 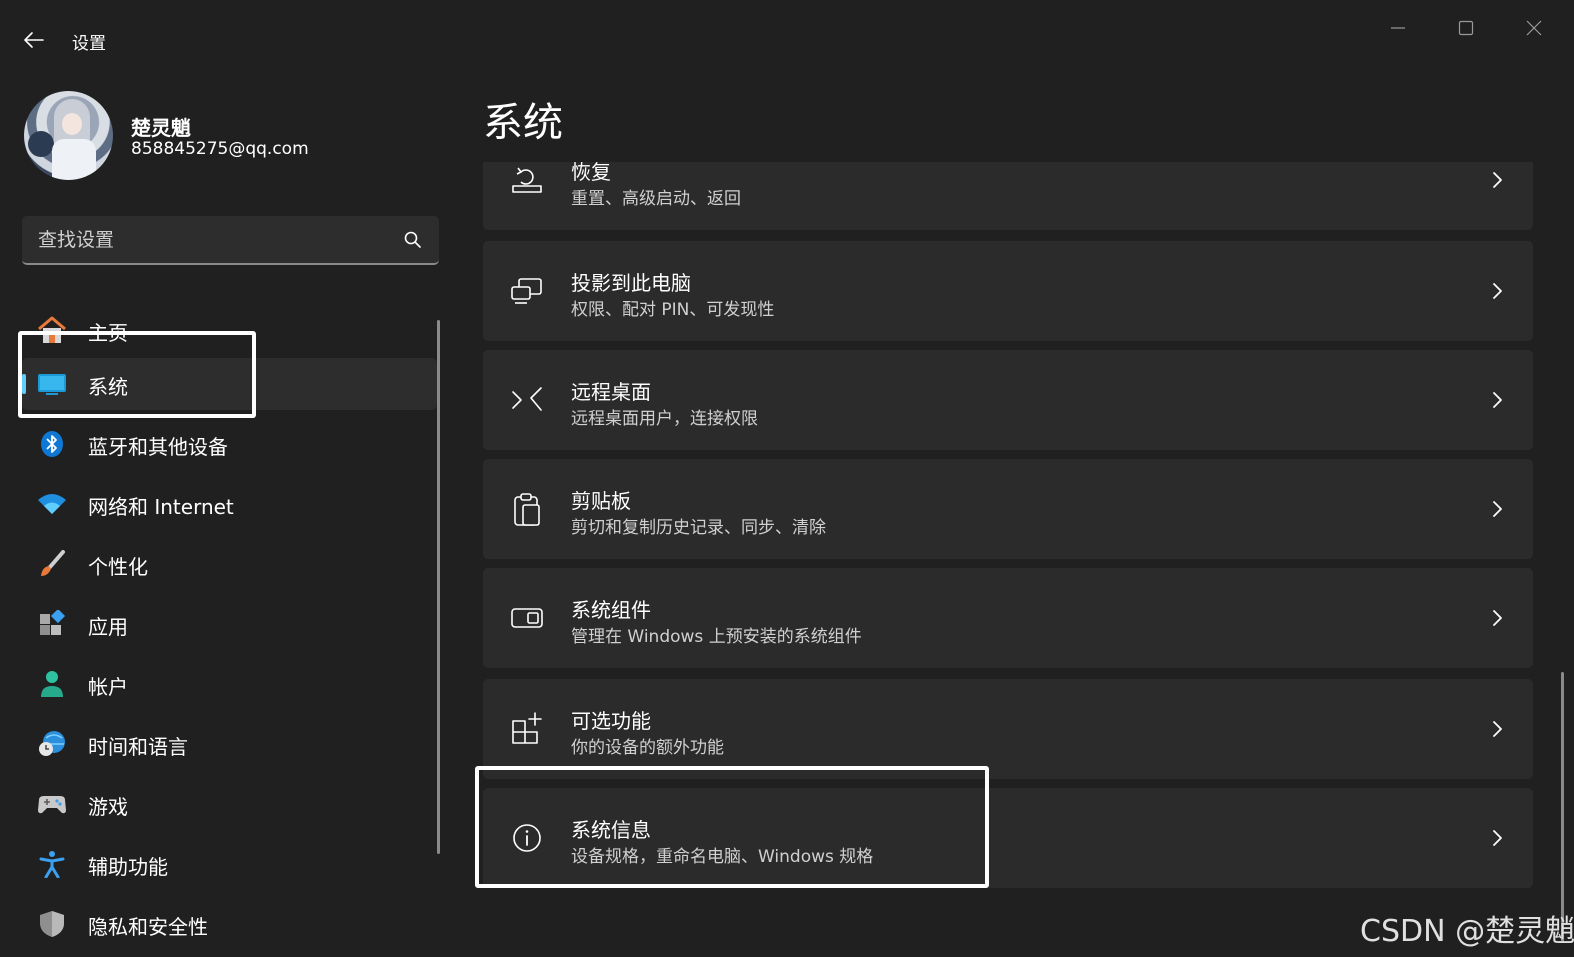 What do you see at coordinates (664, 419) in the screenshot?
I see `card-description: 远程桌面用户，连接权限` at bounding box center [664, 419].